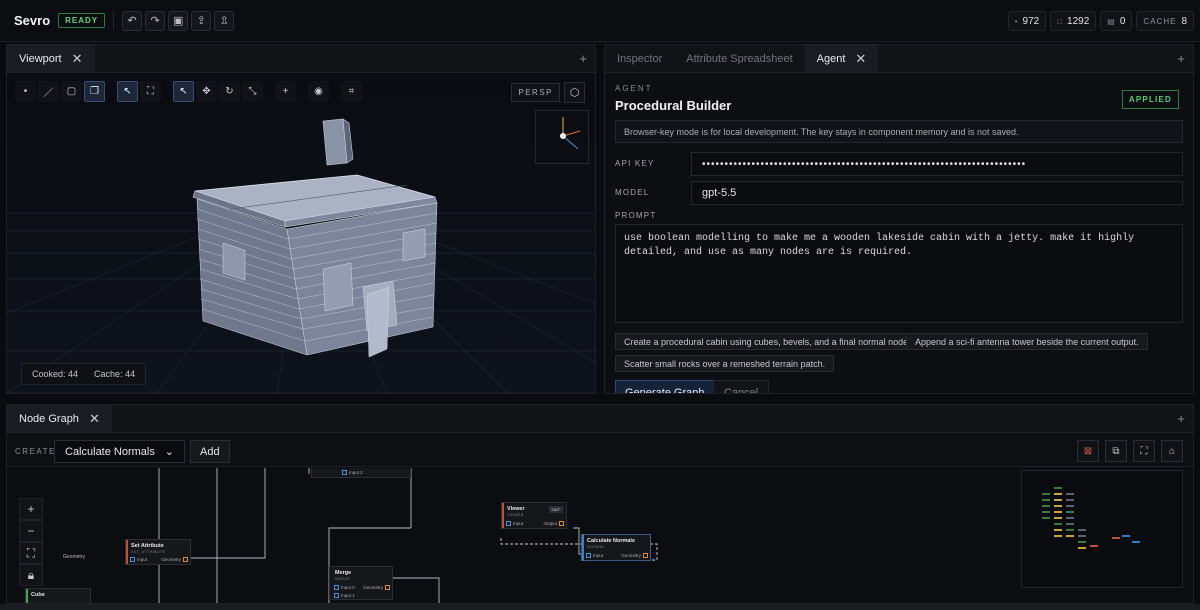 This screenshot has height=610, width=1200. What do you see at coordinates (178, 20) in the screenshot?
I see `save-button: ▣` at bounding box center [178, 20].